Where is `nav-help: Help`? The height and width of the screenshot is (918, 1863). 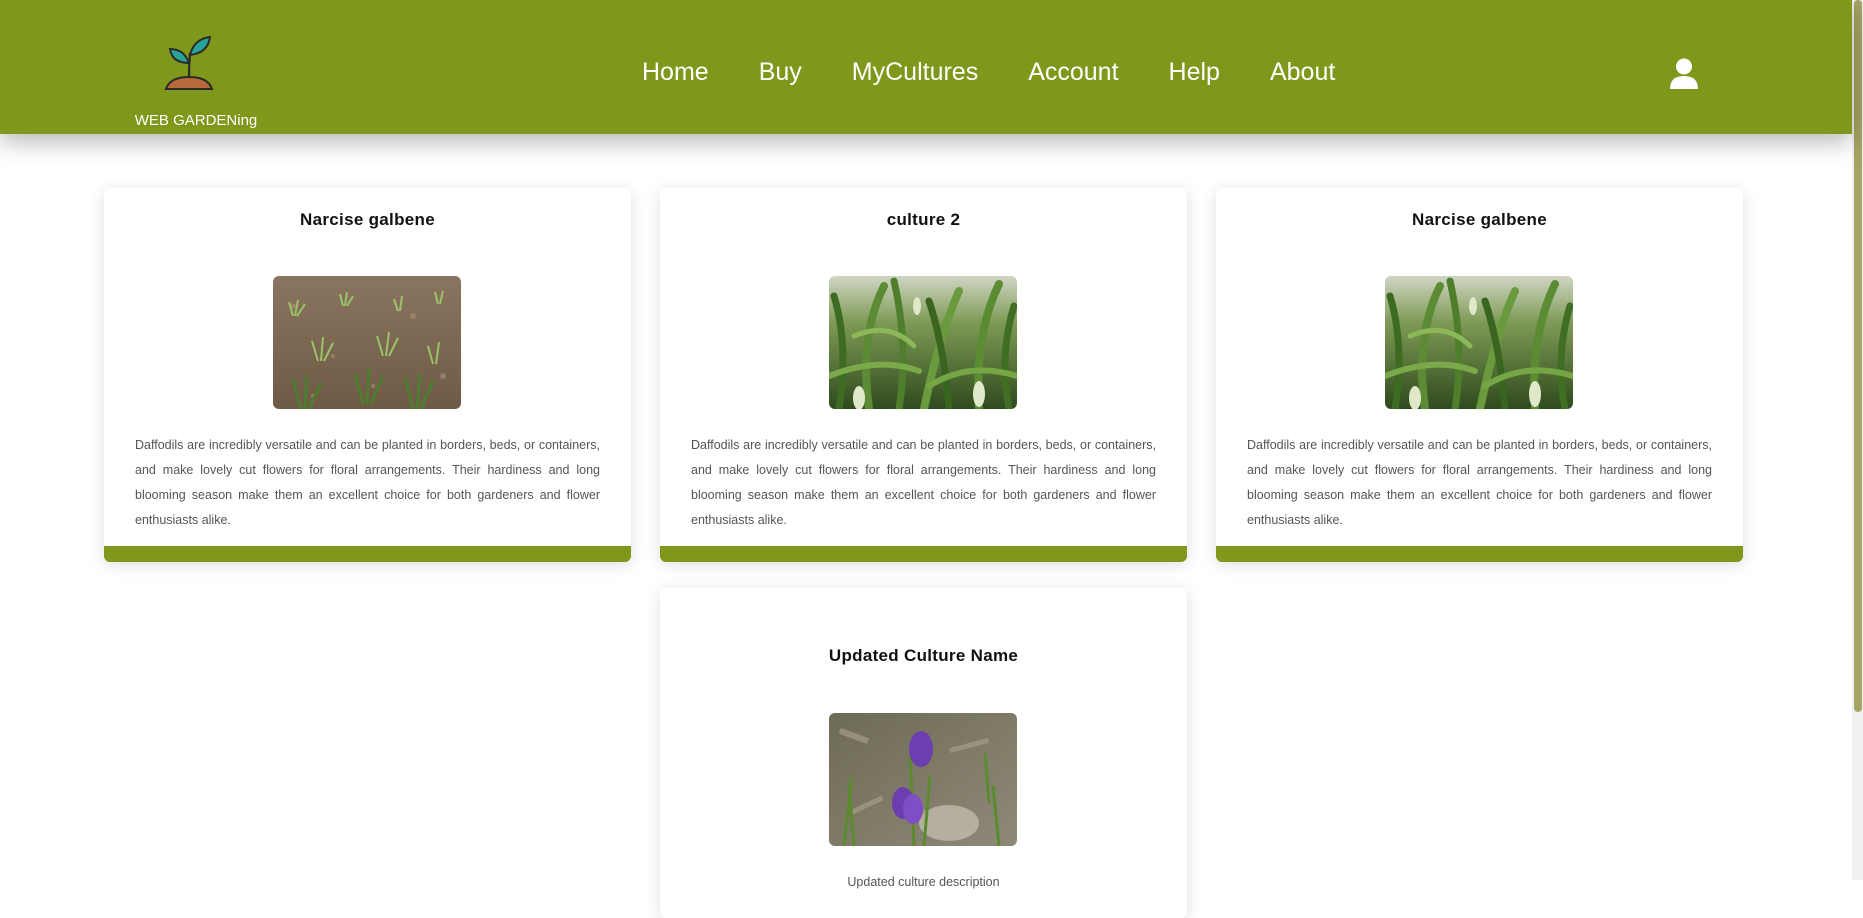
nav-help: Help is located at coordinates (1194, 72).